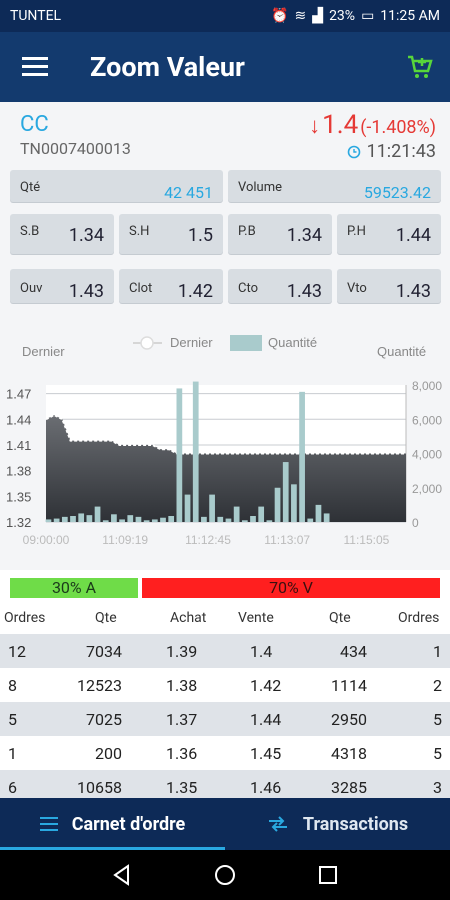  Describe the element at coordinates (182, 719) in the screenshot. I see `table-cell: 1.37` at that location.